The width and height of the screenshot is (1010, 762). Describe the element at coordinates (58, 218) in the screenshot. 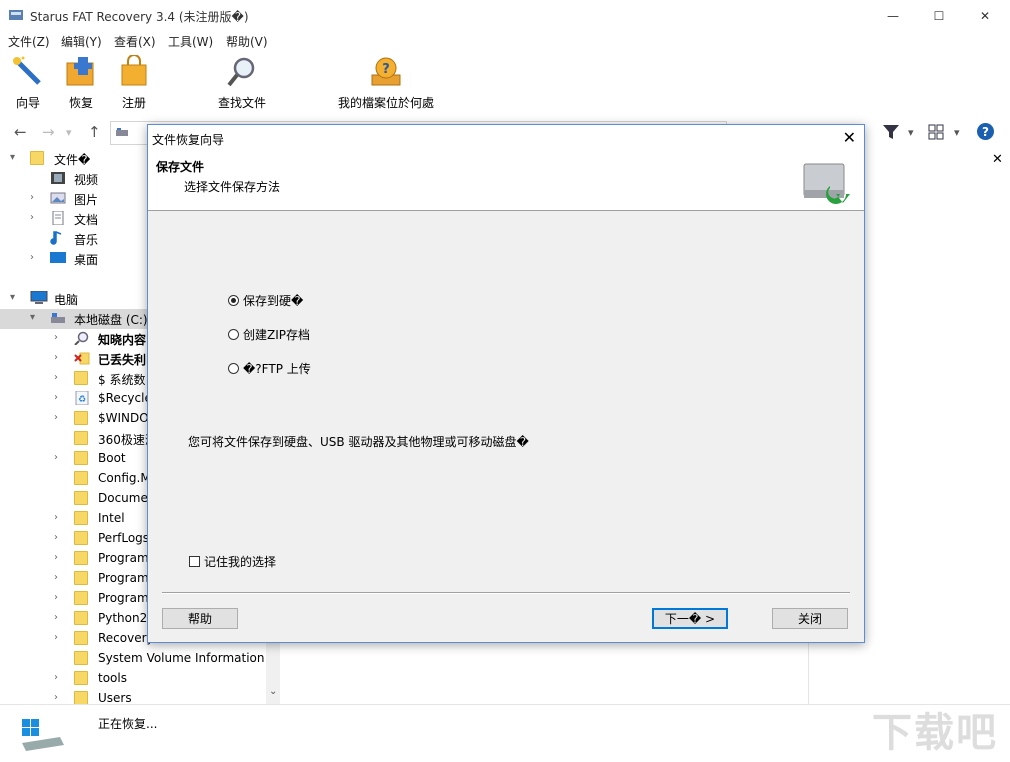

I see `document-icon` at that location.